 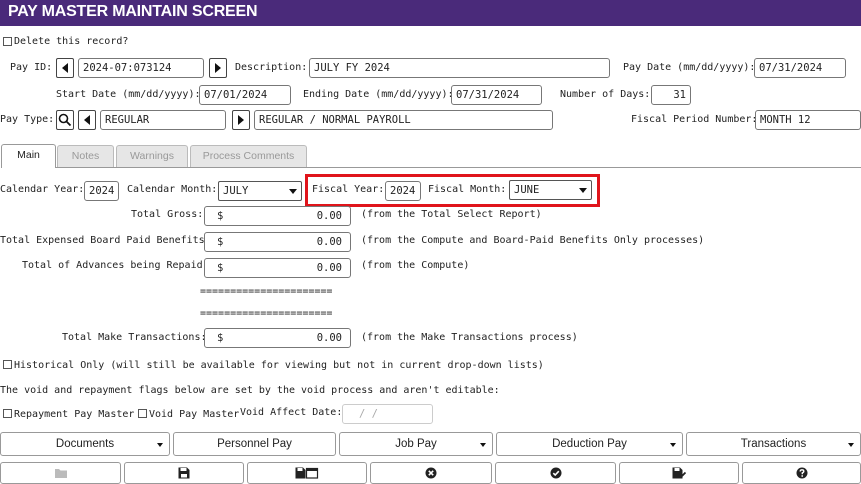 I want to click on pay-id-next-button, so click(x=218, y=68).